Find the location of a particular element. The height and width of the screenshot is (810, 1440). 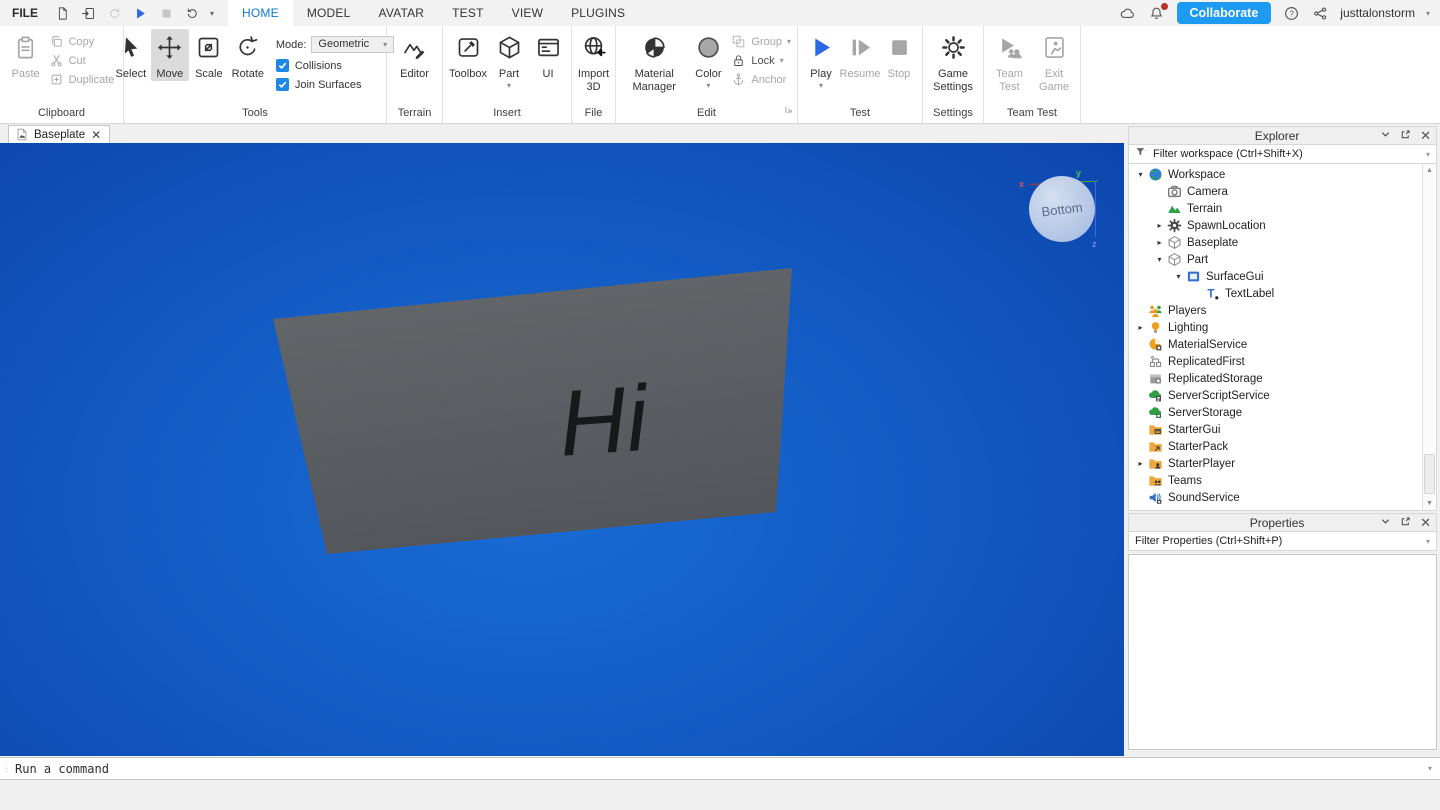

copy-button: Copy is located at coordinates (82, 41).